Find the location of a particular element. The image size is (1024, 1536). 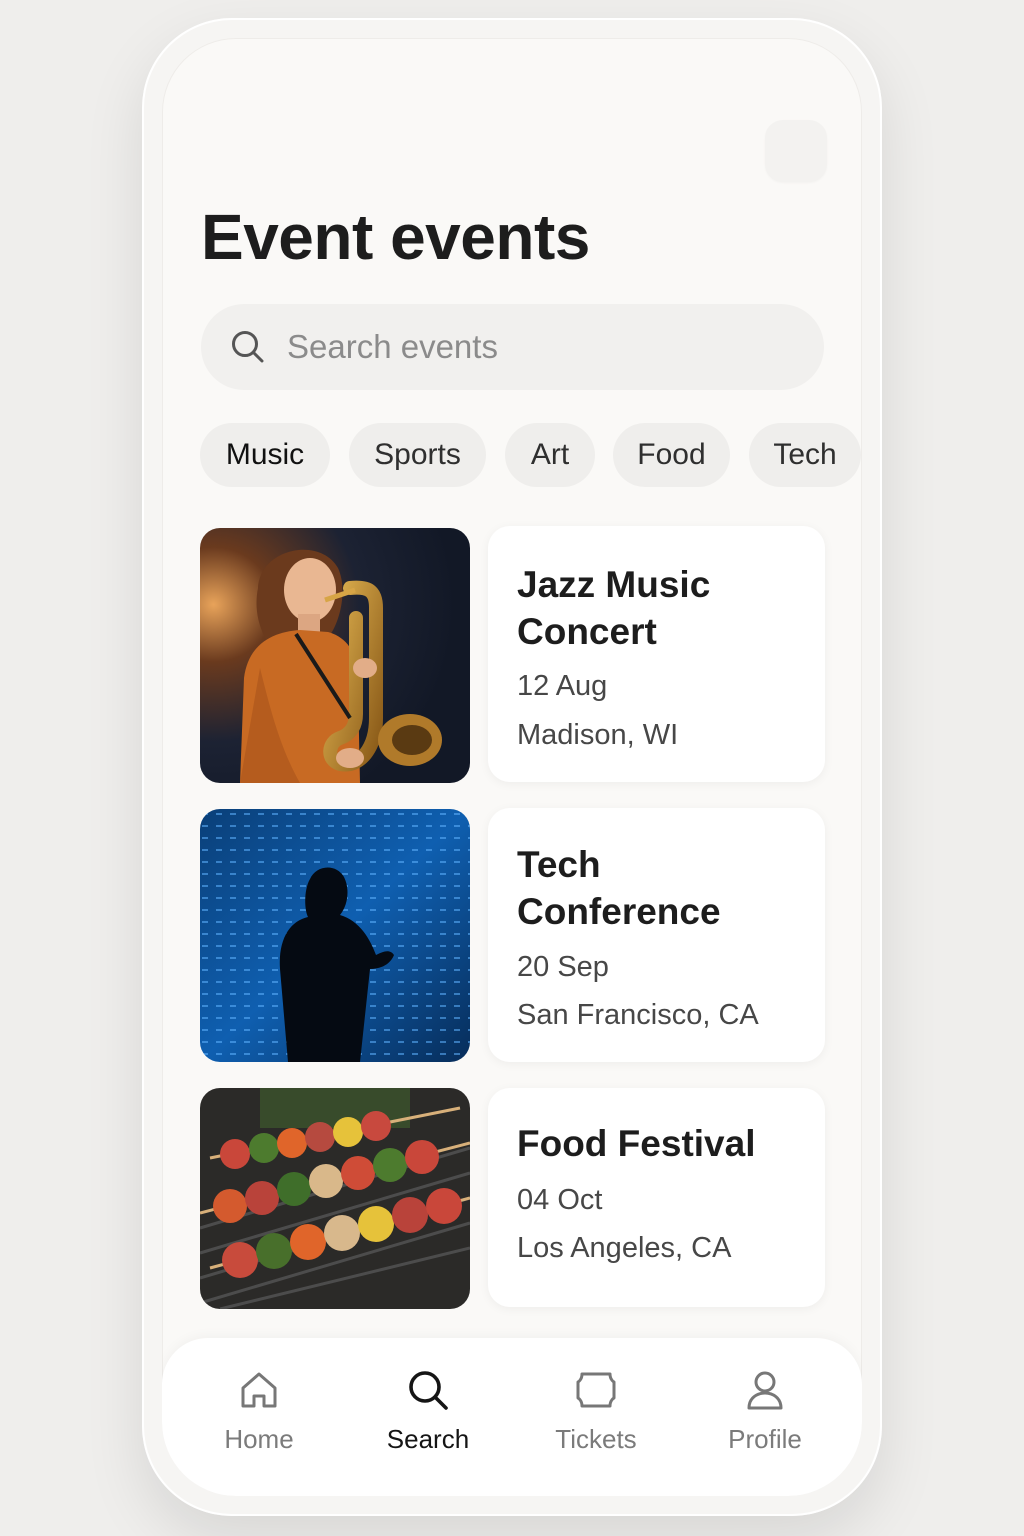

category-chip-food: Food is located at coordinates (671, 455).